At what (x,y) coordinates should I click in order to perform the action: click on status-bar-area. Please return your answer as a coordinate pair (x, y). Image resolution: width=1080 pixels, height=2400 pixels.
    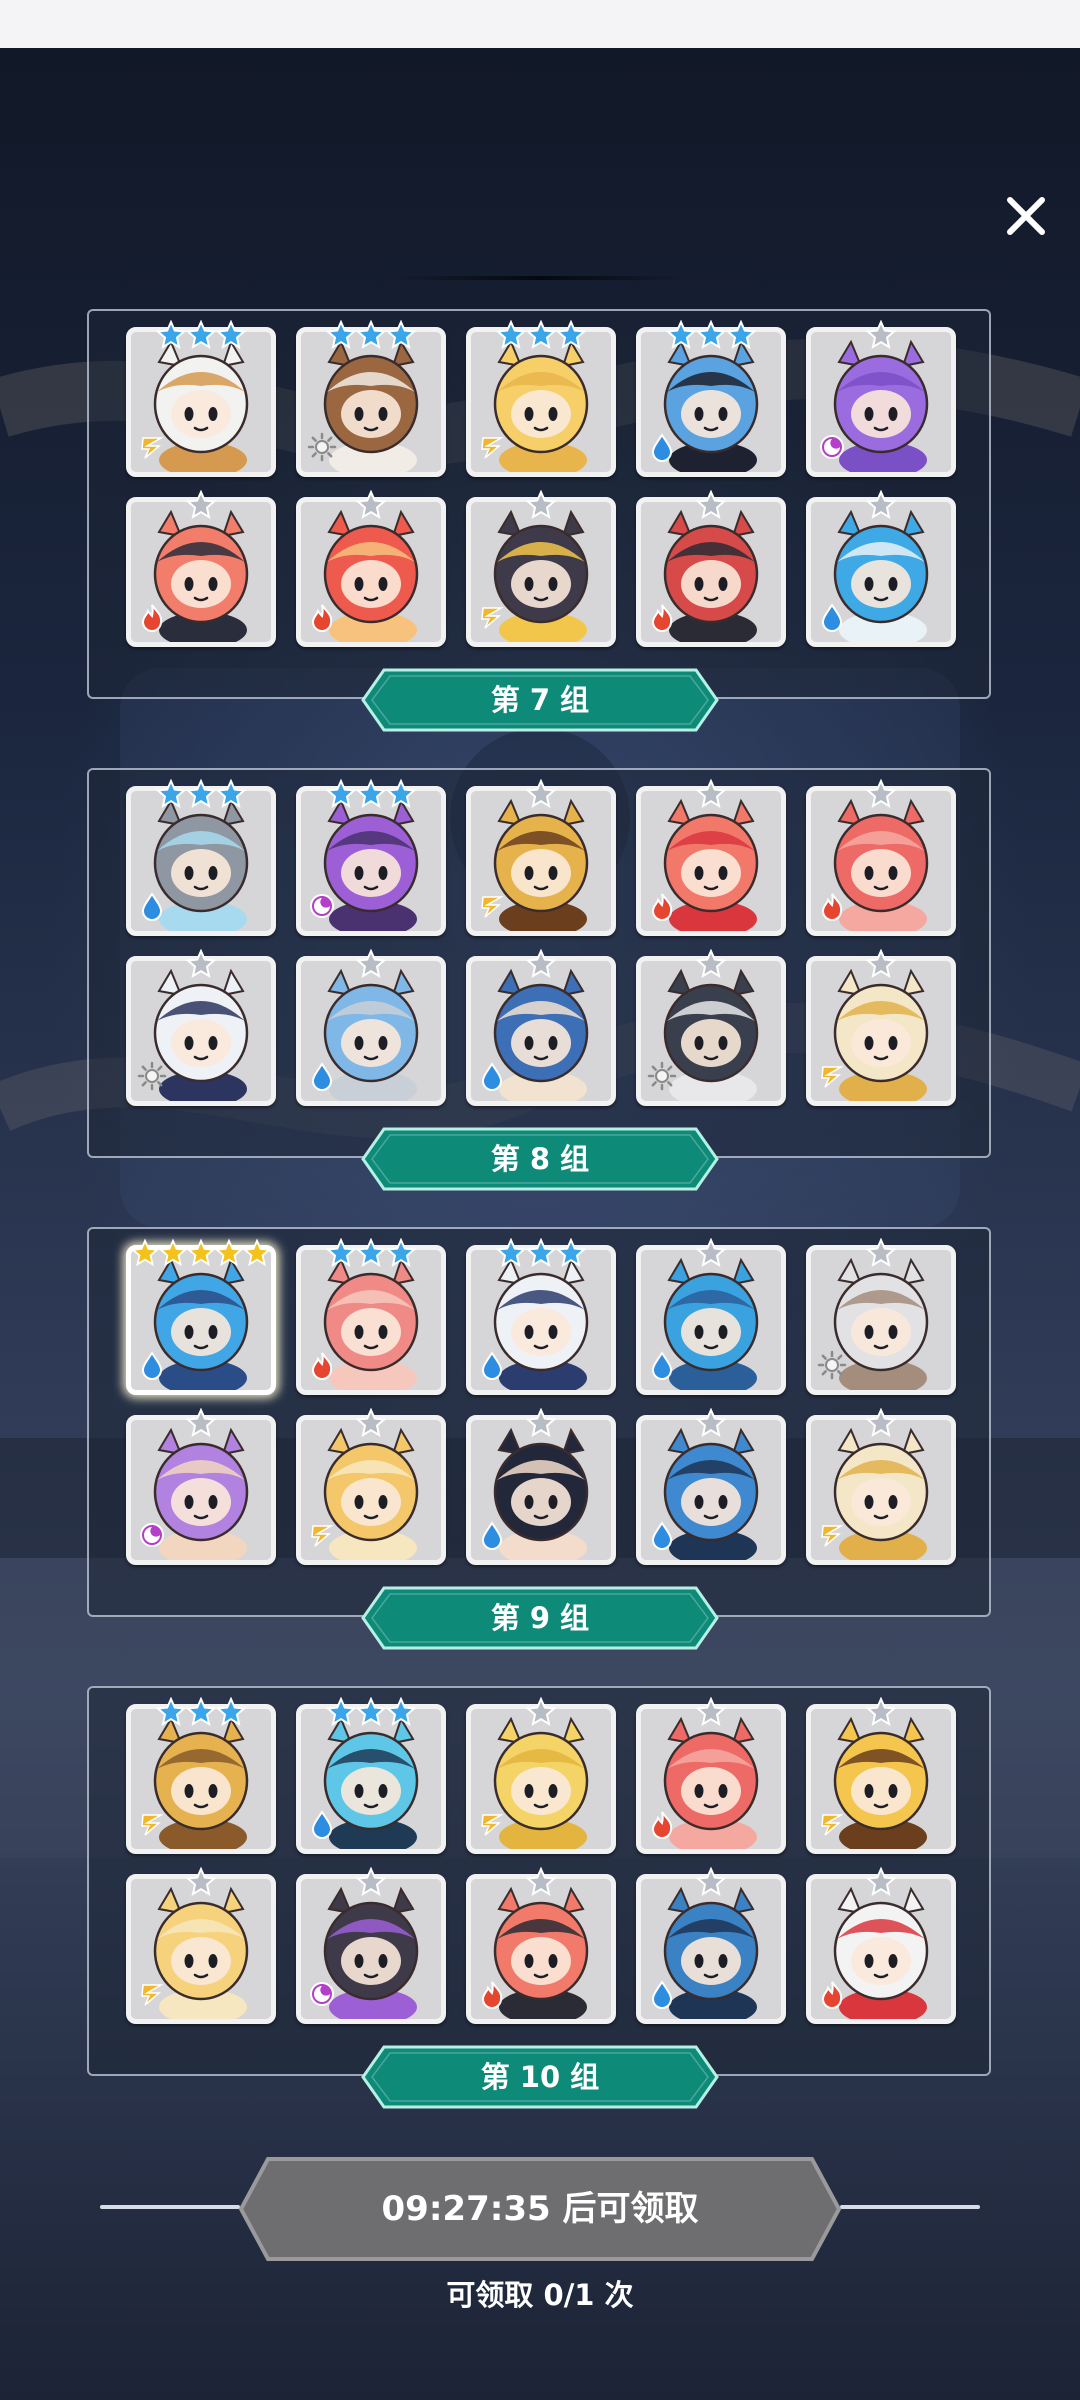
    Looking at the image, I should click on (540, 24).